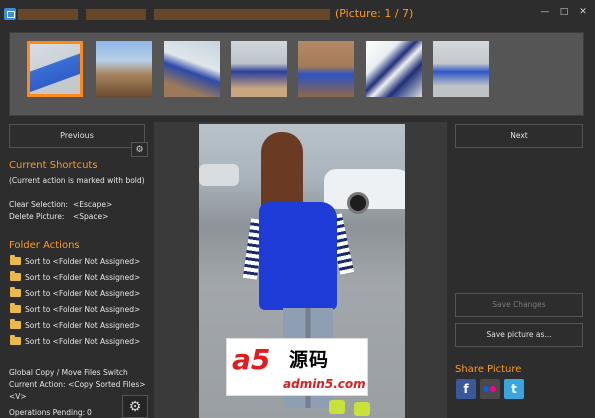  I want to click on folder-action-6: Sort to <Folder Not Assigned>, so click(75, 341).